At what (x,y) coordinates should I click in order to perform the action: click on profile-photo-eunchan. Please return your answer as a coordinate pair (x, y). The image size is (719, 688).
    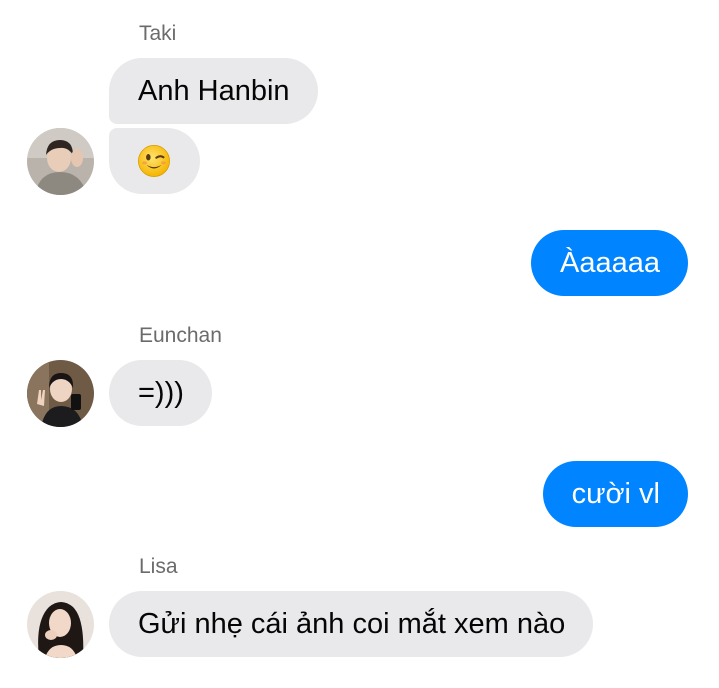
    Looking at the image, I should click on (60, 393).